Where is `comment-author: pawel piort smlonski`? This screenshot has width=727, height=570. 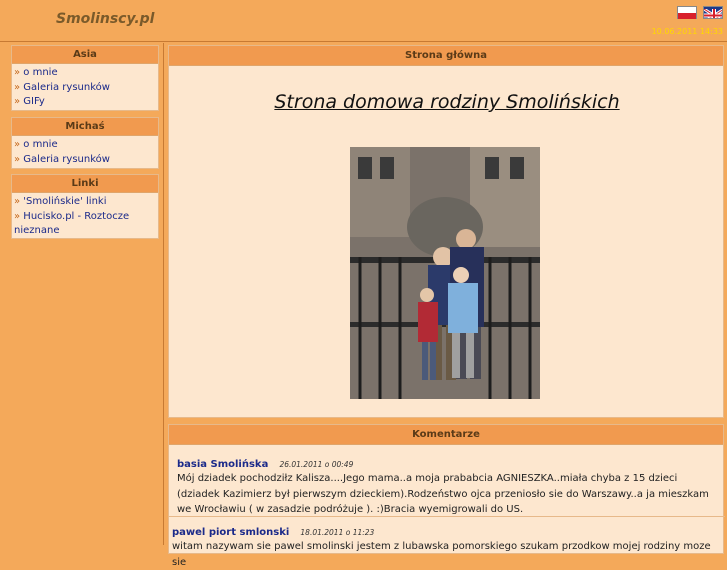
comment-author: pawel piort smlonski is located at coordinates (230, 532).